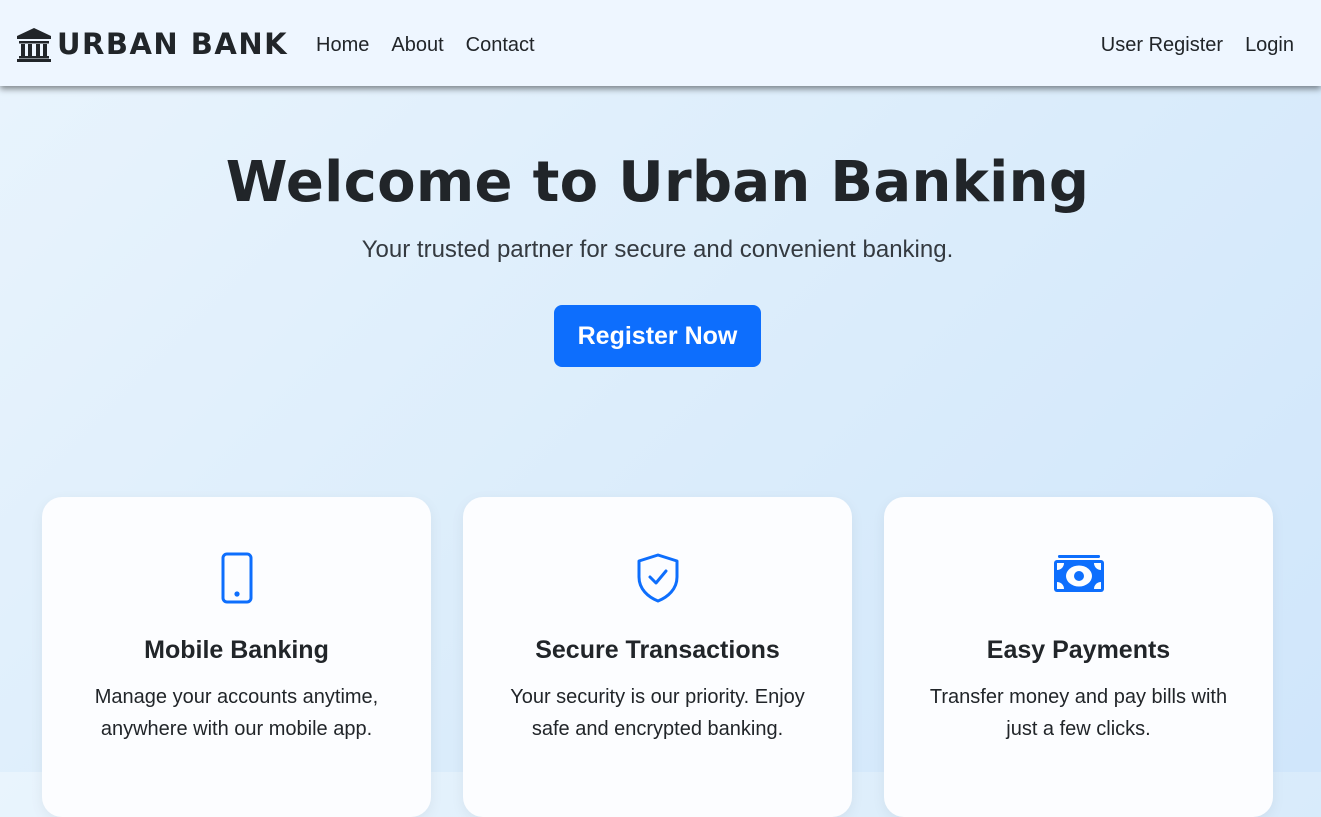 This screenshot has height=817, width=1321. I want to click on brand-name: URBAN BANK, so click(173, 44).